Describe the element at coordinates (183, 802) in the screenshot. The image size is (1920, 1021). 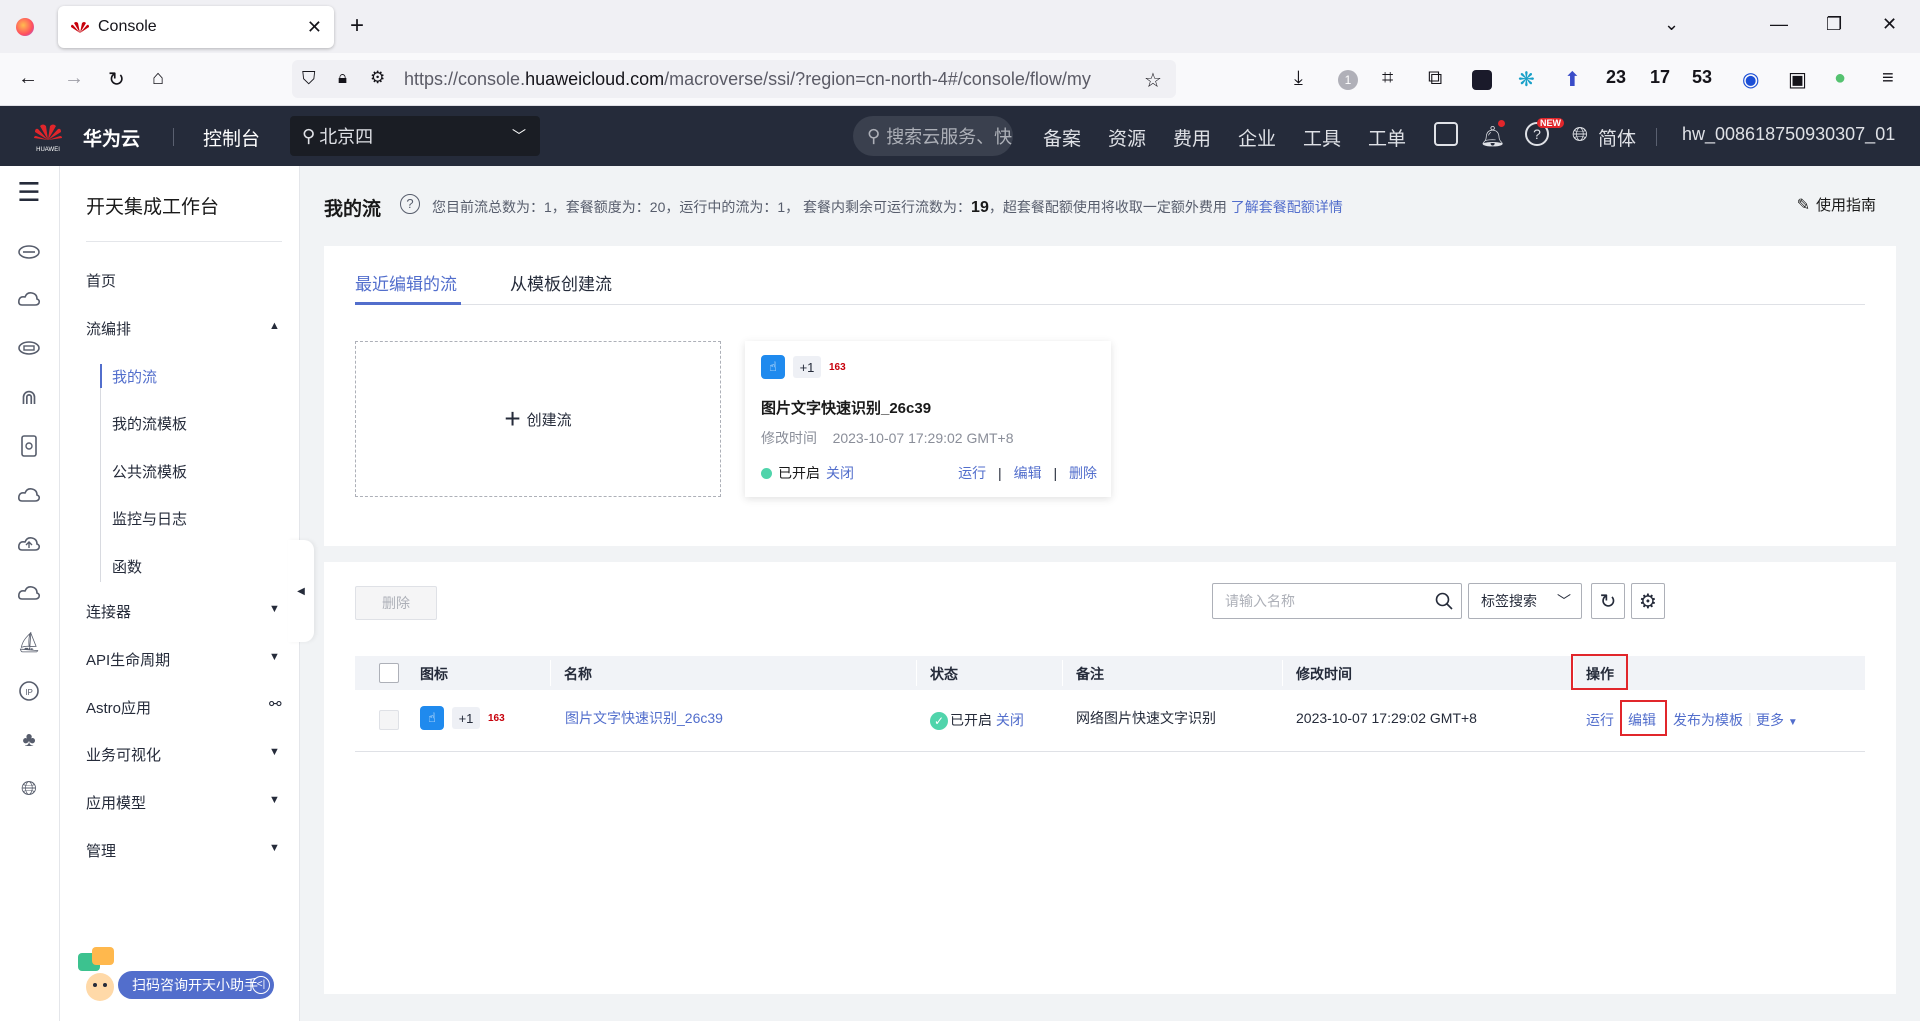
I see `menu-item-app-model: 应用模型 ▼` at that location.